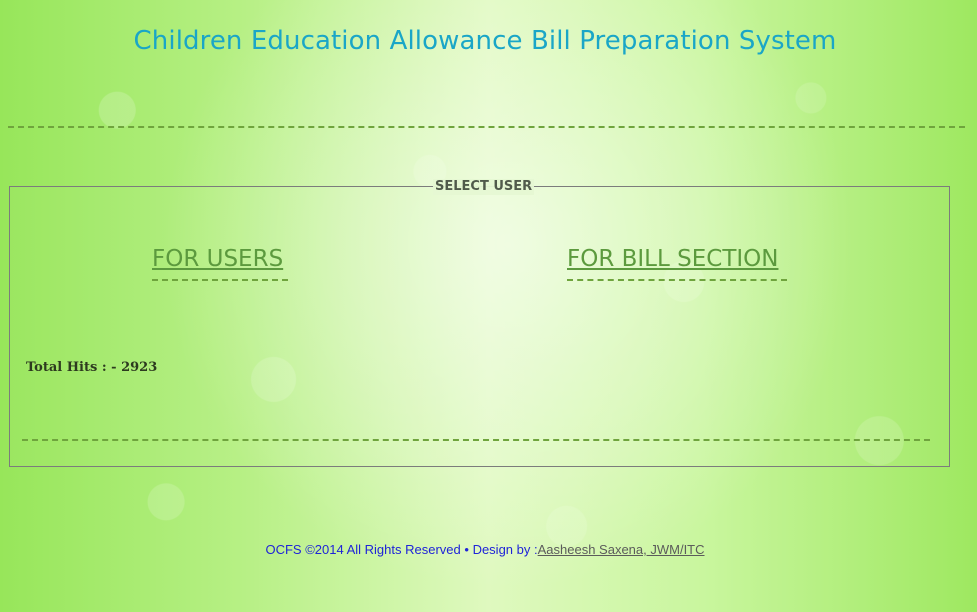  Describe the element at coordinates (621, 549) in the screenshot. I see `designer-link: Aasheesh Saxena, JWM/ITC` at that location.